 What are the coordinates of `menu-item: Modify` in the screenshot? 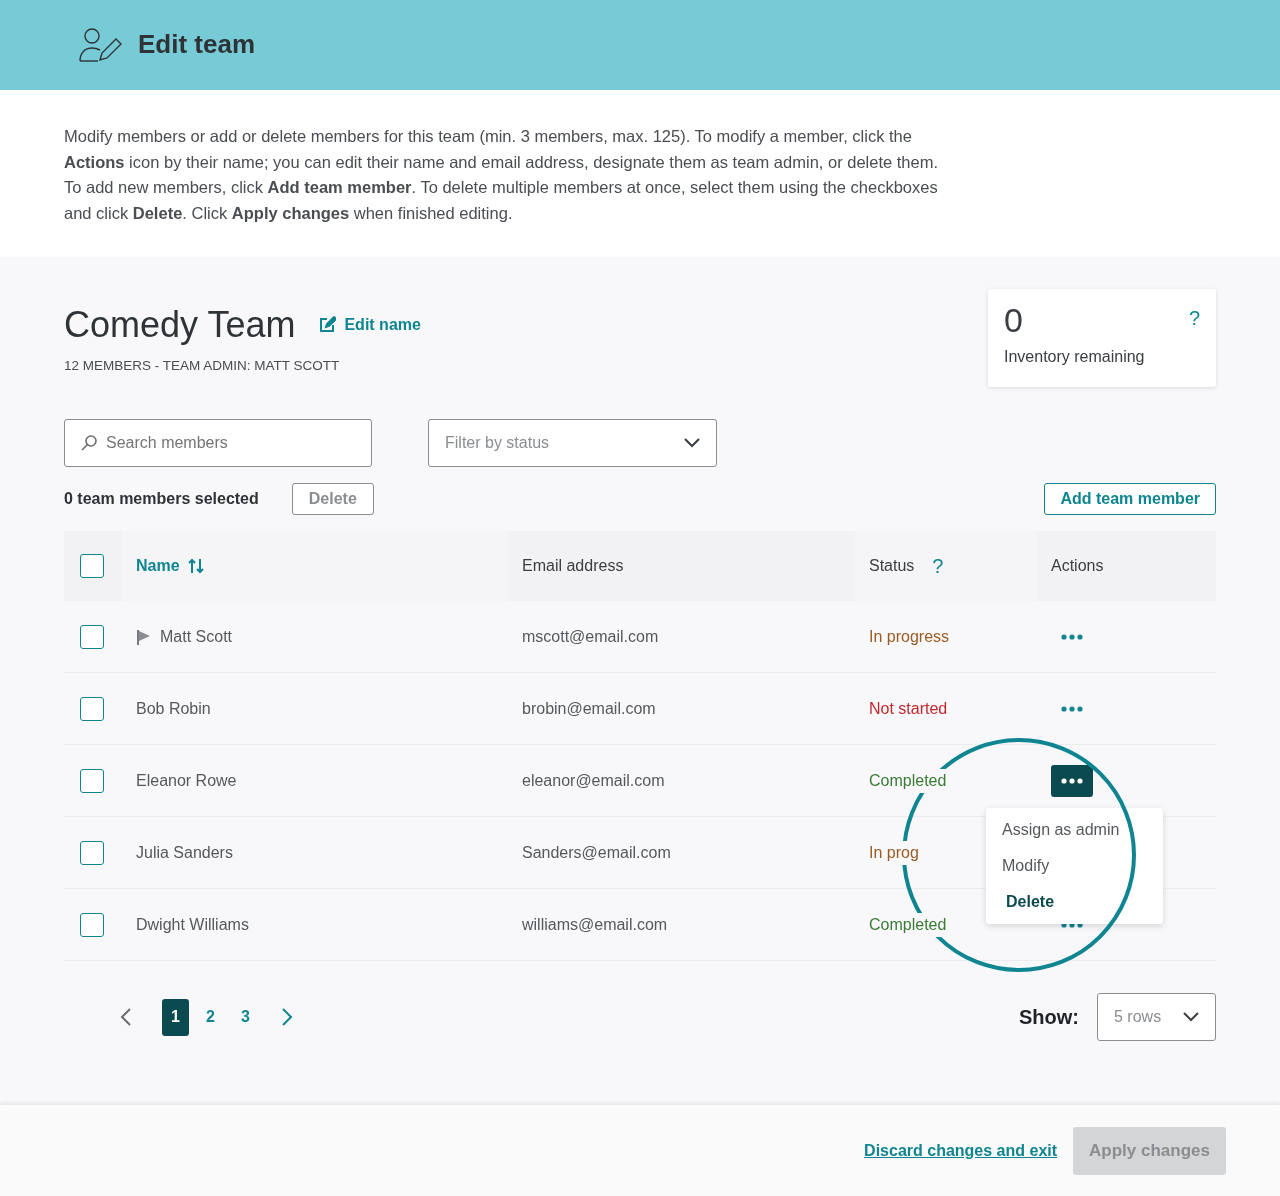 It's located at (1026, 866).